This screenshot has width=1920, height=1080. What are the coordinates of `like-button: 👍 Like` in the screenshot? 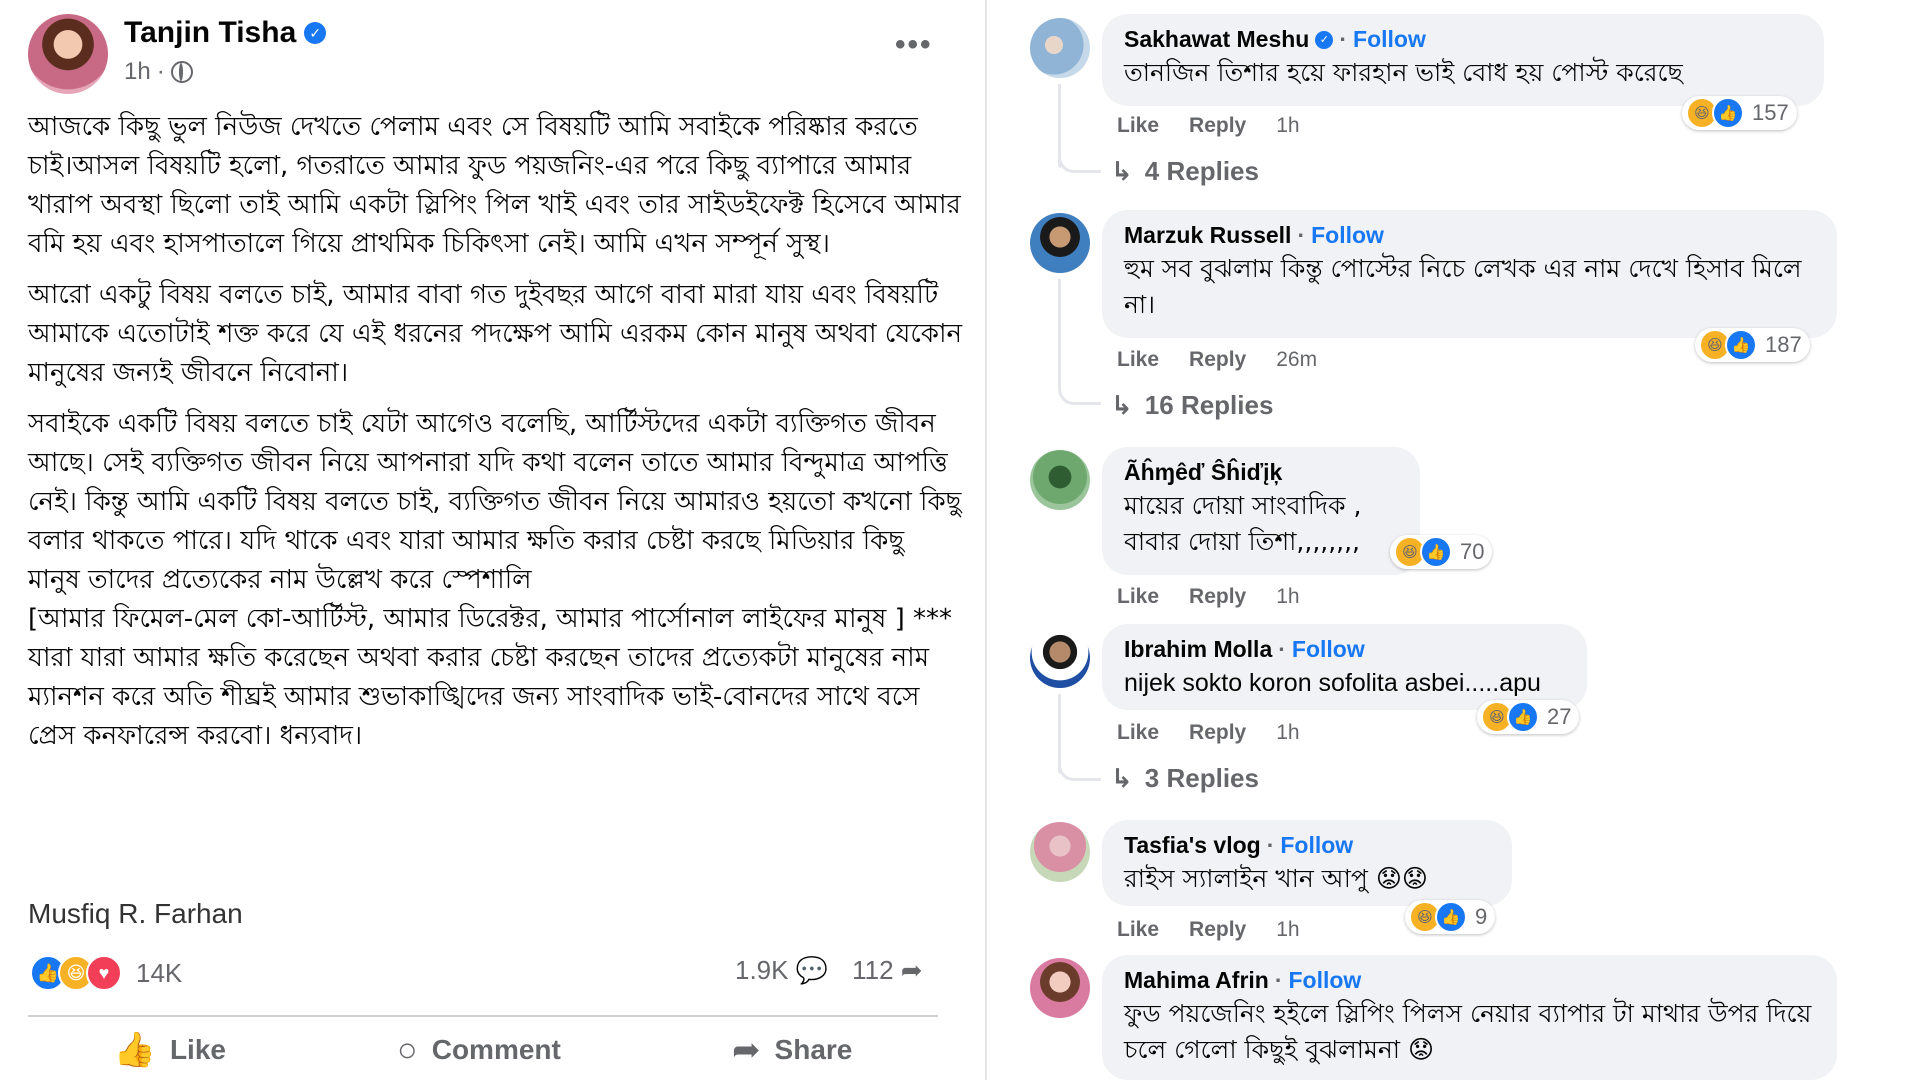 It's located at (170, 1050).